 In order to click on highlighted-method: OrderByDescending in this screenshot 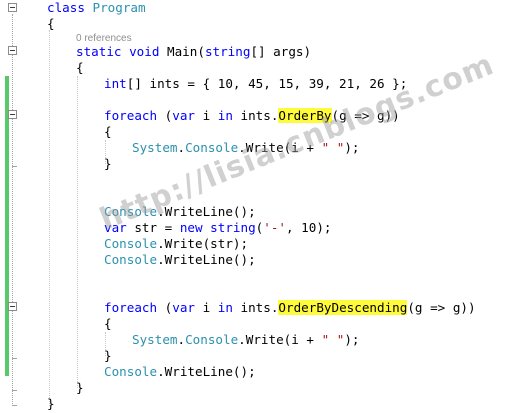, I will do `click(343, 307)`.